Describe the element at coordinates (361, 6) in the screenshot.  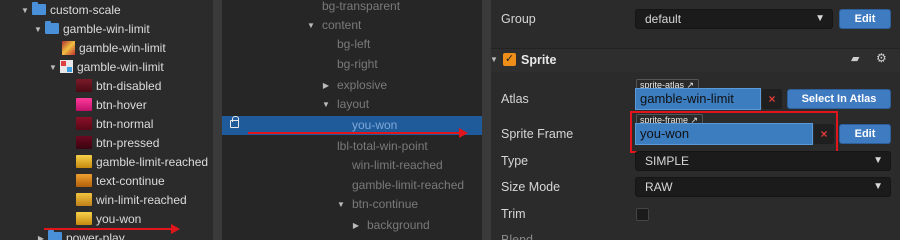
I see `node-label: bg-transparent` at that location.